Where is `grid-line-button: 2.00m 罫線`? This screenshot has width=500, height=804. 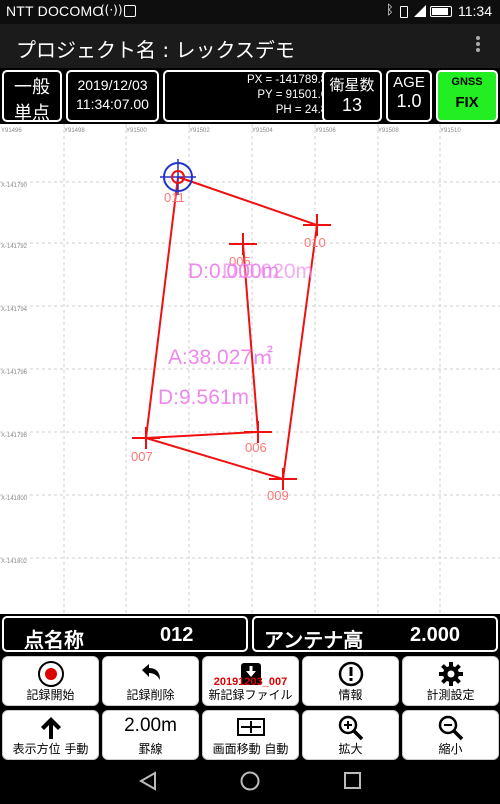
grid-line-button: 2.00m 罫線 is located at coordinates (150, 735).